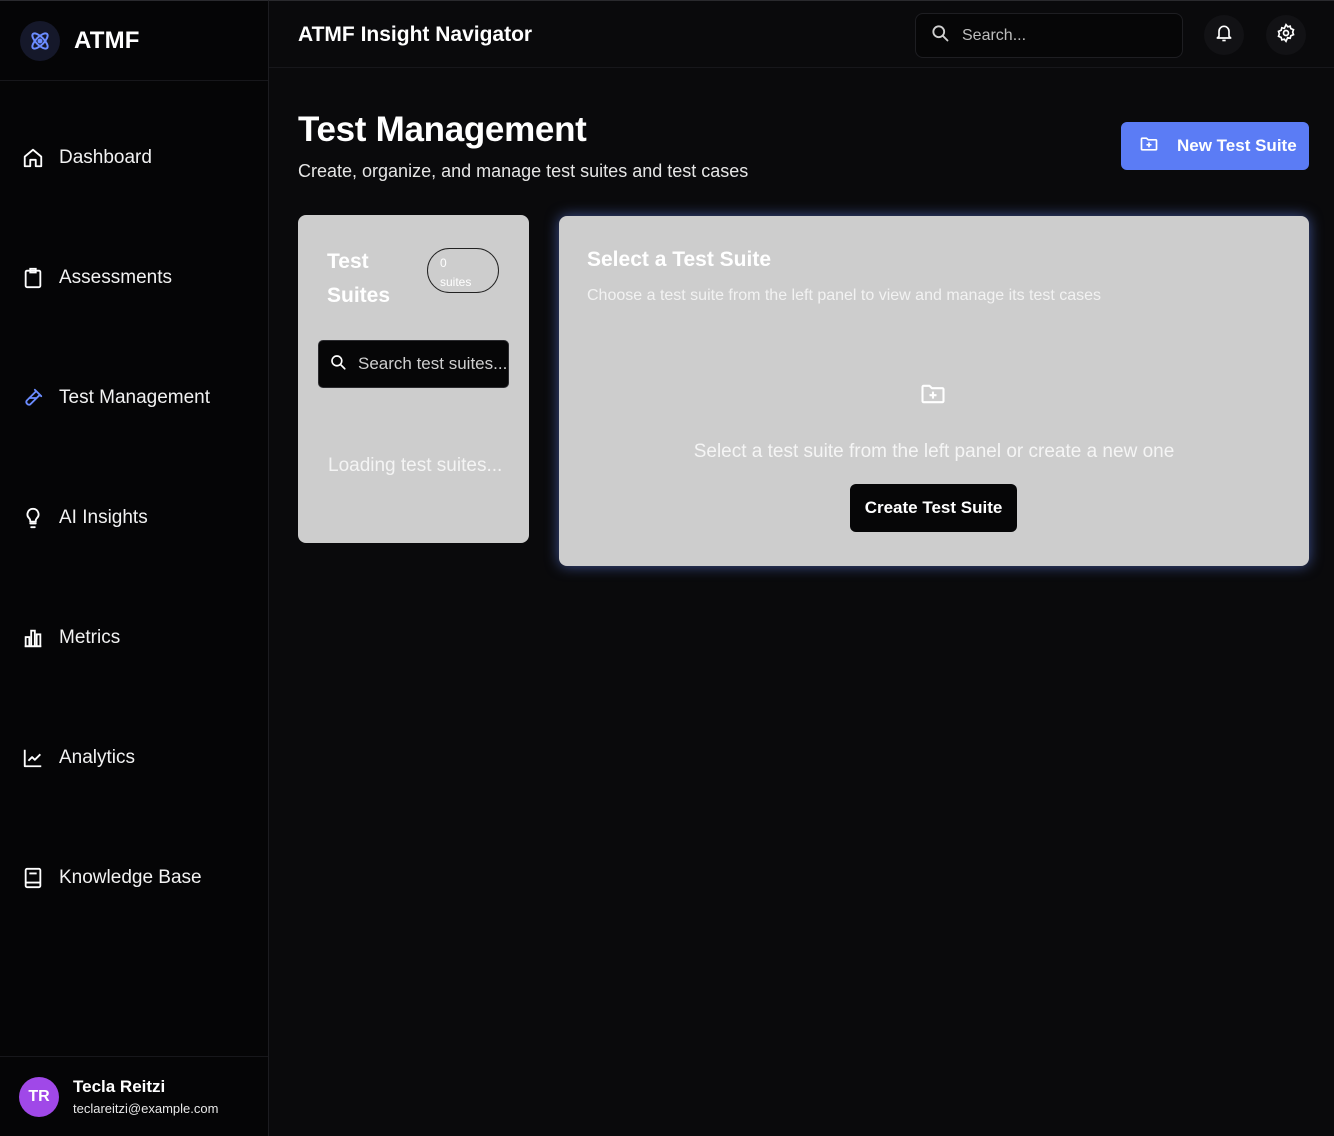 The image size is (1334, 1136). Describe the element at coordinates (115, 277) in the screenshot. I see `sidebar-item-label: Assessments` at that location.